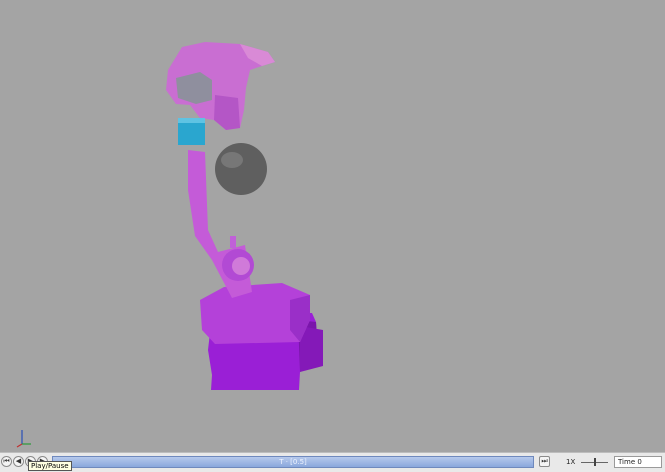 The width and height of the screenshot is (665, 472). What do you see at coordinates (241, 169) in the screenshot?
I see `sphere-object` at bounding box center [241, 169].